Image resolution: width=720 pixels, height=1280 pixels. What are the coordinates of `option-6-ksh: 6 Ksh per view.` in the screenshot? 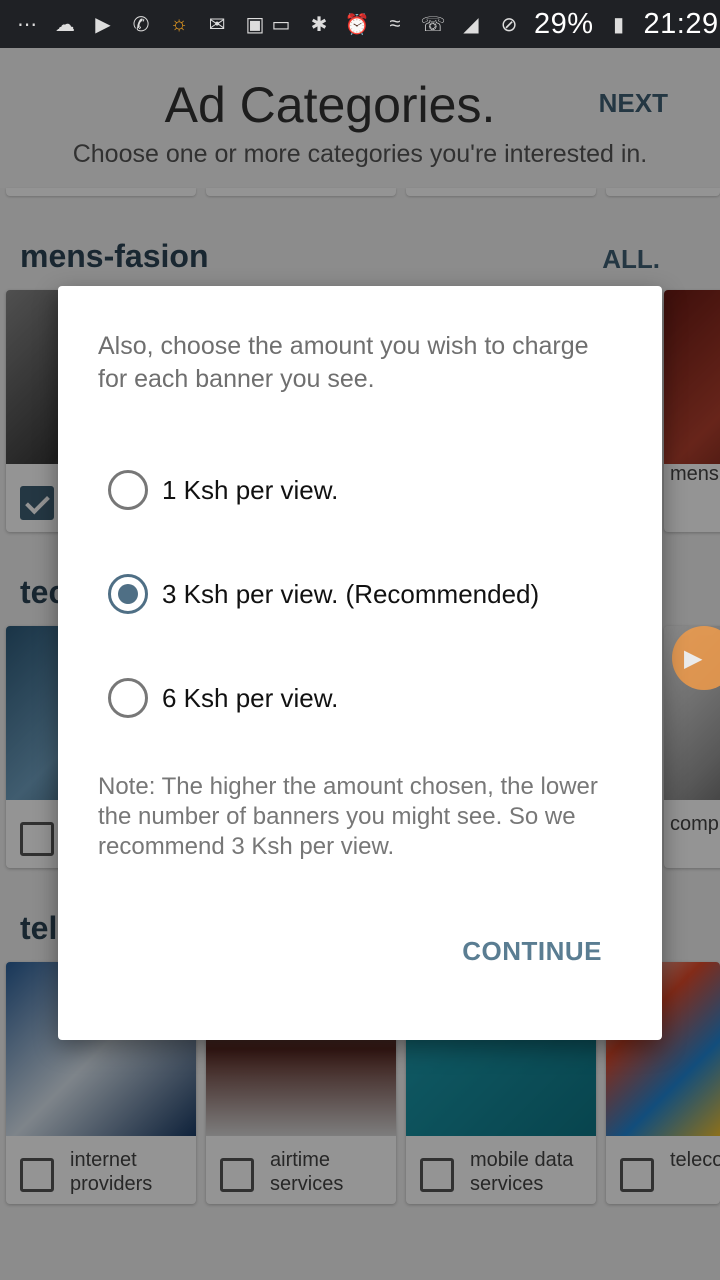 It's located at (223, 698).